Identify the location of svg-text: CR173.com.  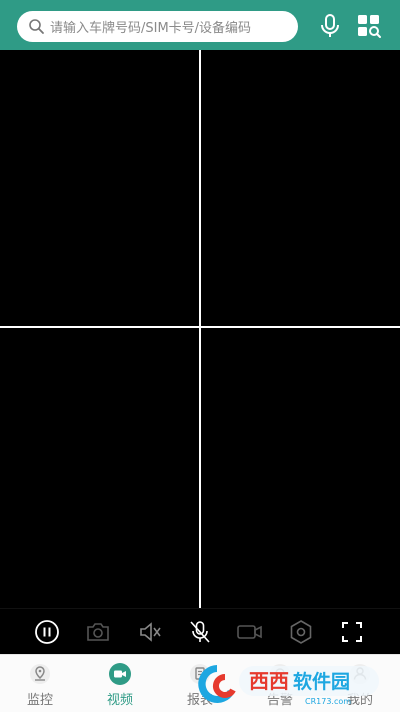
(328, 701).